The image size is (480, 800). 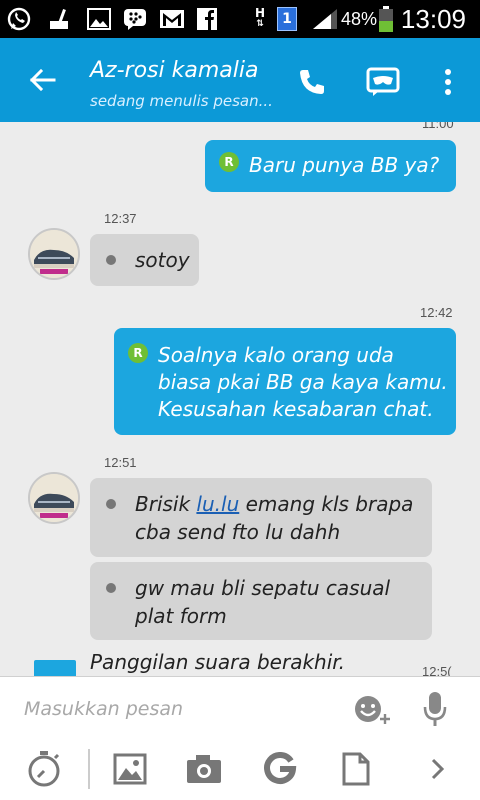 I want to click on contact-name: Az-rosi kamalia, so click(x=174, y=70).